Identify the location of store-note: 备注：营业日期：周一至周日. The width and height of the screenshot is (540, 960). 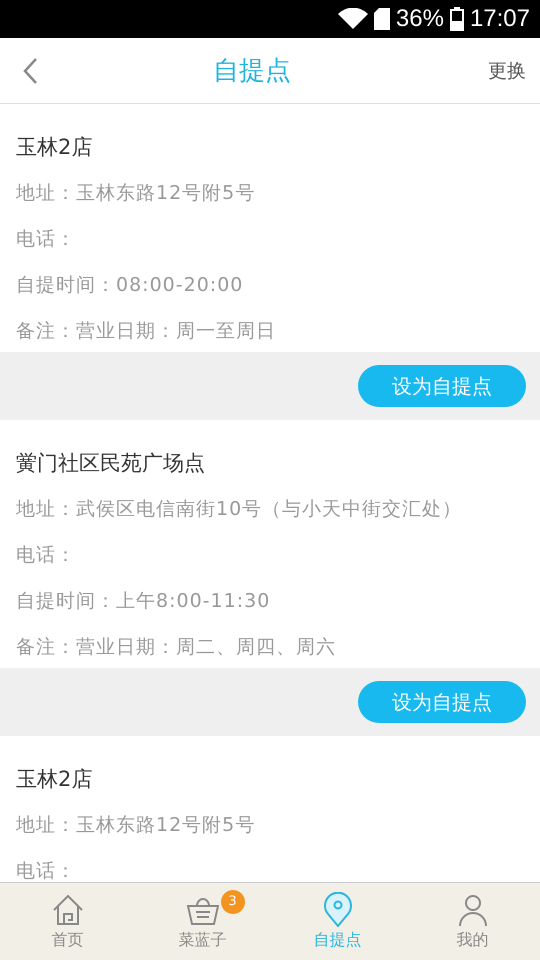
(146, 331).